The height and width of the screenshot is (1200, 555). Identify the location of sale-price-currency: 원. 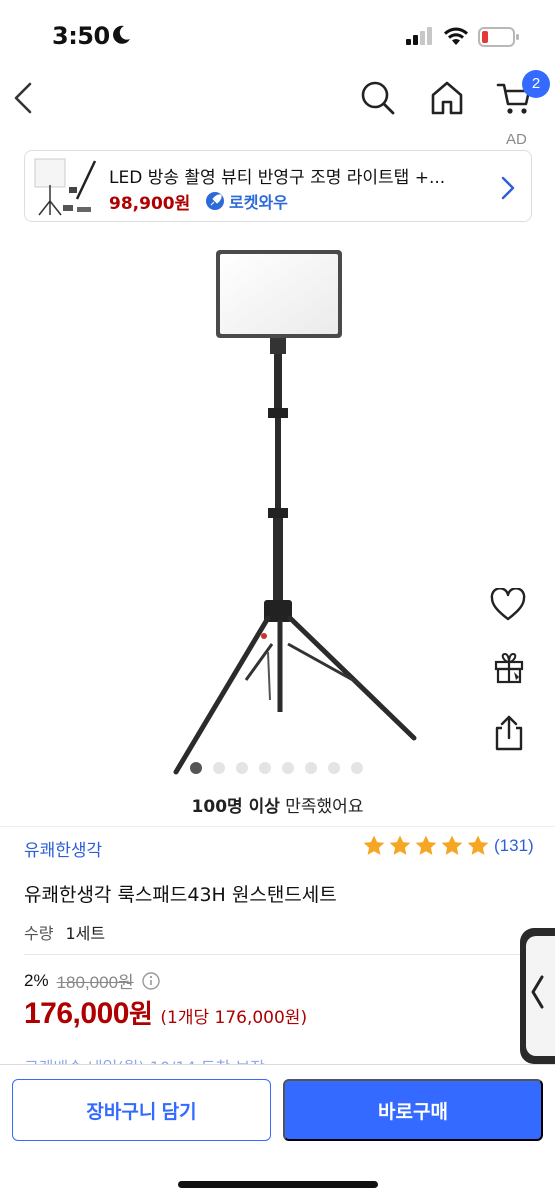
(140, 1014).